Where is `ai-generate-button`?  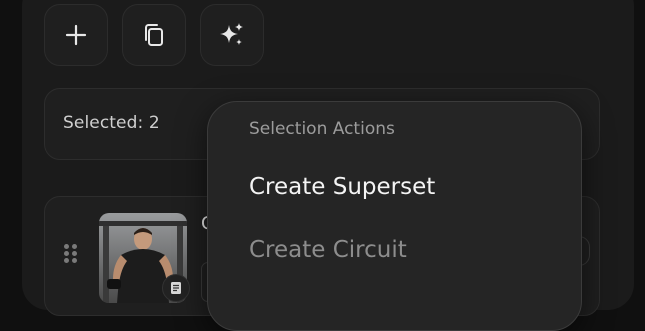
ai-generate-button is located at coordinates (232, 35).